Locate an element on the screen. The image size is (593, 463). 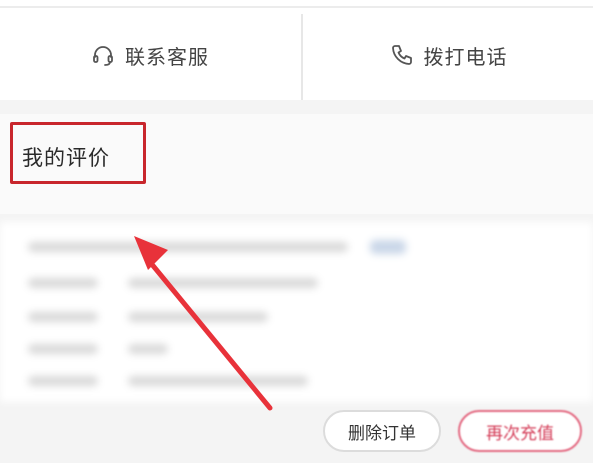
contact-customer-service-button: 联系客服 is located at coordinates (150, 55).